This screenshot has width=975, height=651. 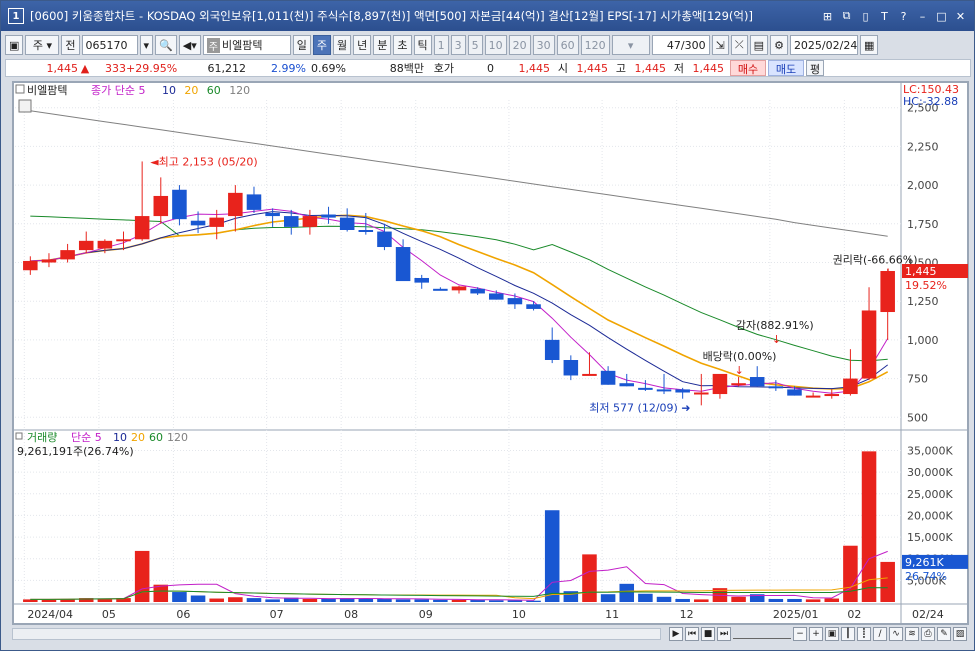 I want to click on legend-vol-ma-10: 10, so click(x=120, y=437).